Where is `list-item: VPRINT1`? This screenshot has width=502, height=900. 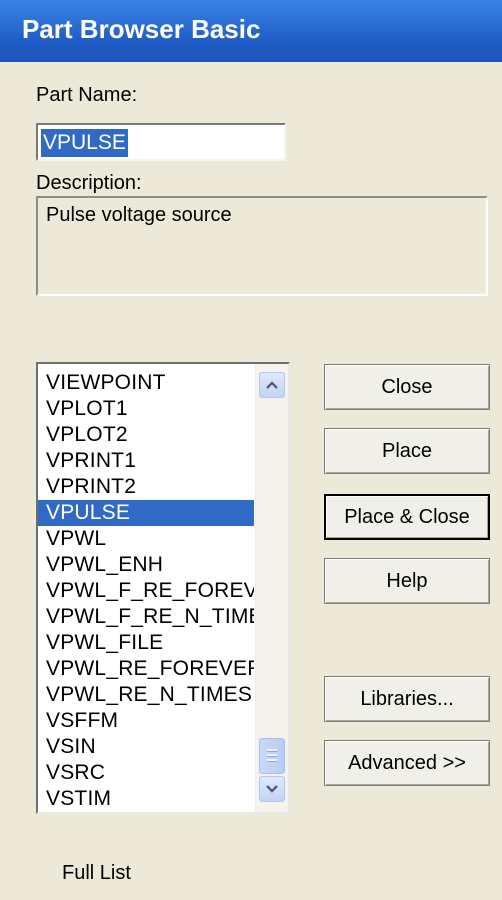 list-item: VPRINT1 is located at coordinates (146, 461).